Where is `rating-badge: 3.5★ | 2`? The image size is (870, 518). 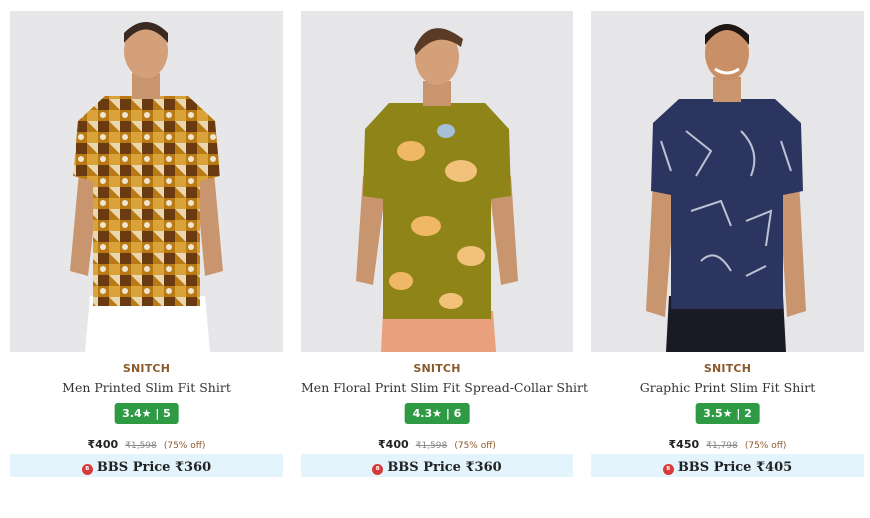 rating-badge: 3.5★ | 2 is located at coordinates (727, 413).